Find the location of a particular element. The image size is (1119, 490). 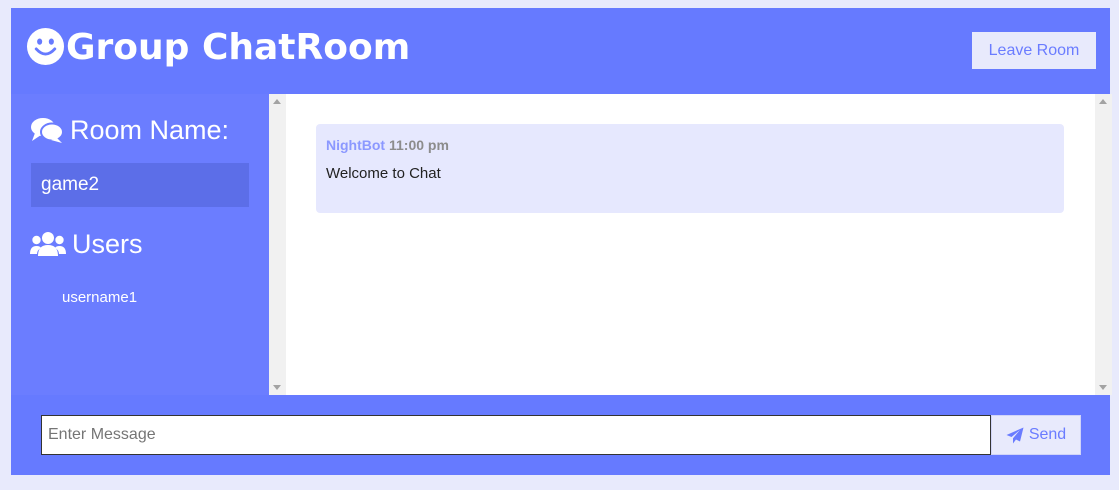

sidebar: Room Name: game2 Users username1 is located at coordinates (140, 244).